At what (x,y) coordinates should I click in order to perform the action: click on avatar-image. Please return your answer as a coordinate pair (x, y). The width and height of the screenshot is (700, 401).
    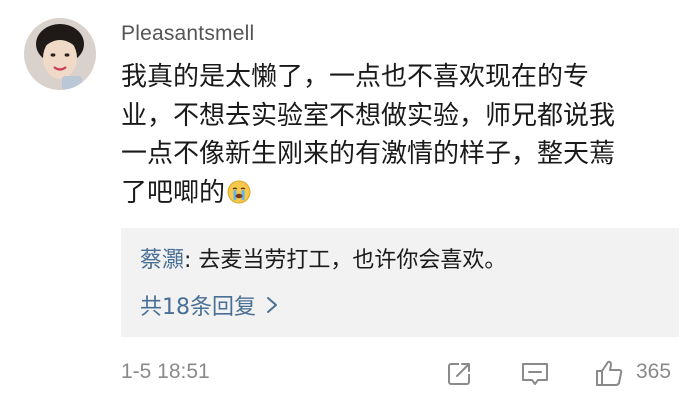
    Looking at the image, I should click on (60, 54).